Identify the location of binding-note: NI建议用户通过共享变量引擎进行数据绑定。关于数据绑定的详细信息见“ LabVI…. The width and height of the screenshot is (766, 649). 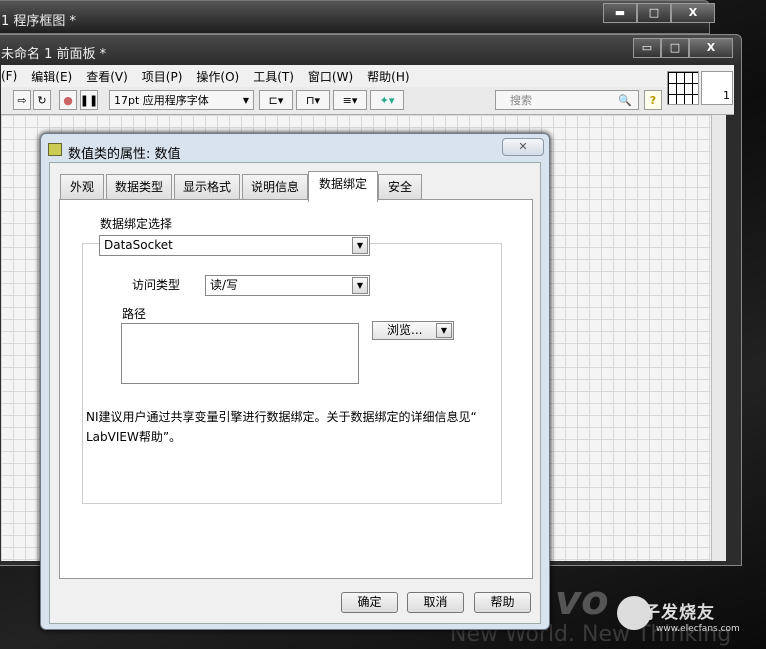
(281, 427).